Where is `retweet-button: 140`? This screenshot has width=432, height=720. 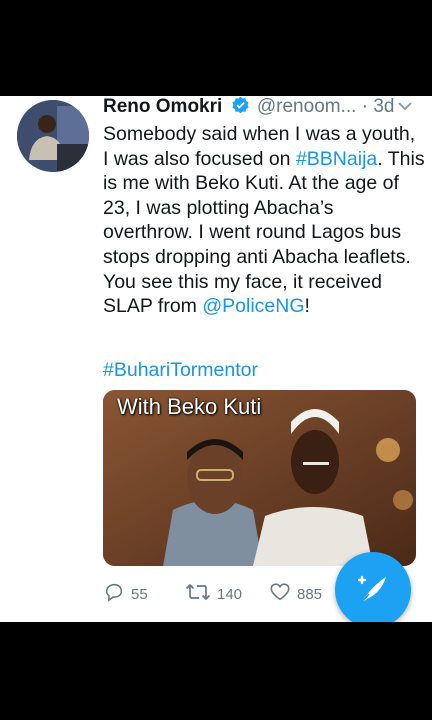
retweet-button: 140 is located at coordinates (213, 594).